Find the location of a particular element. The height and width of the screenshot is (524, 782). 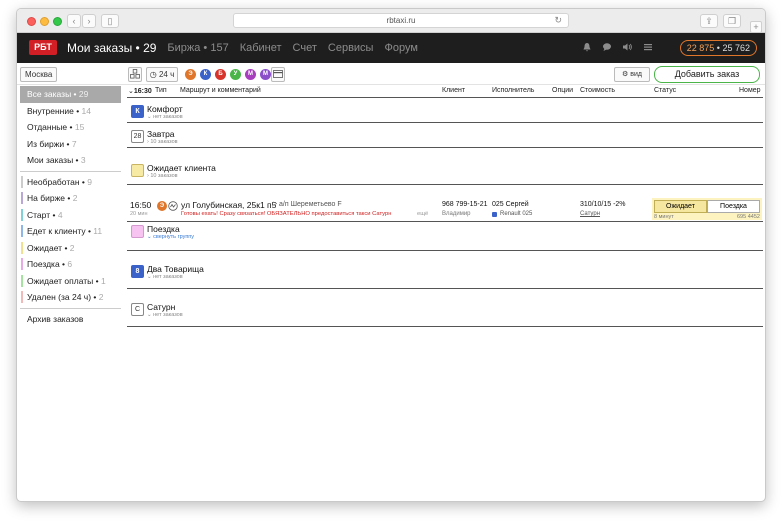

sidebar-item: Мои заказы • 3 is located at coordinates (70, 160).